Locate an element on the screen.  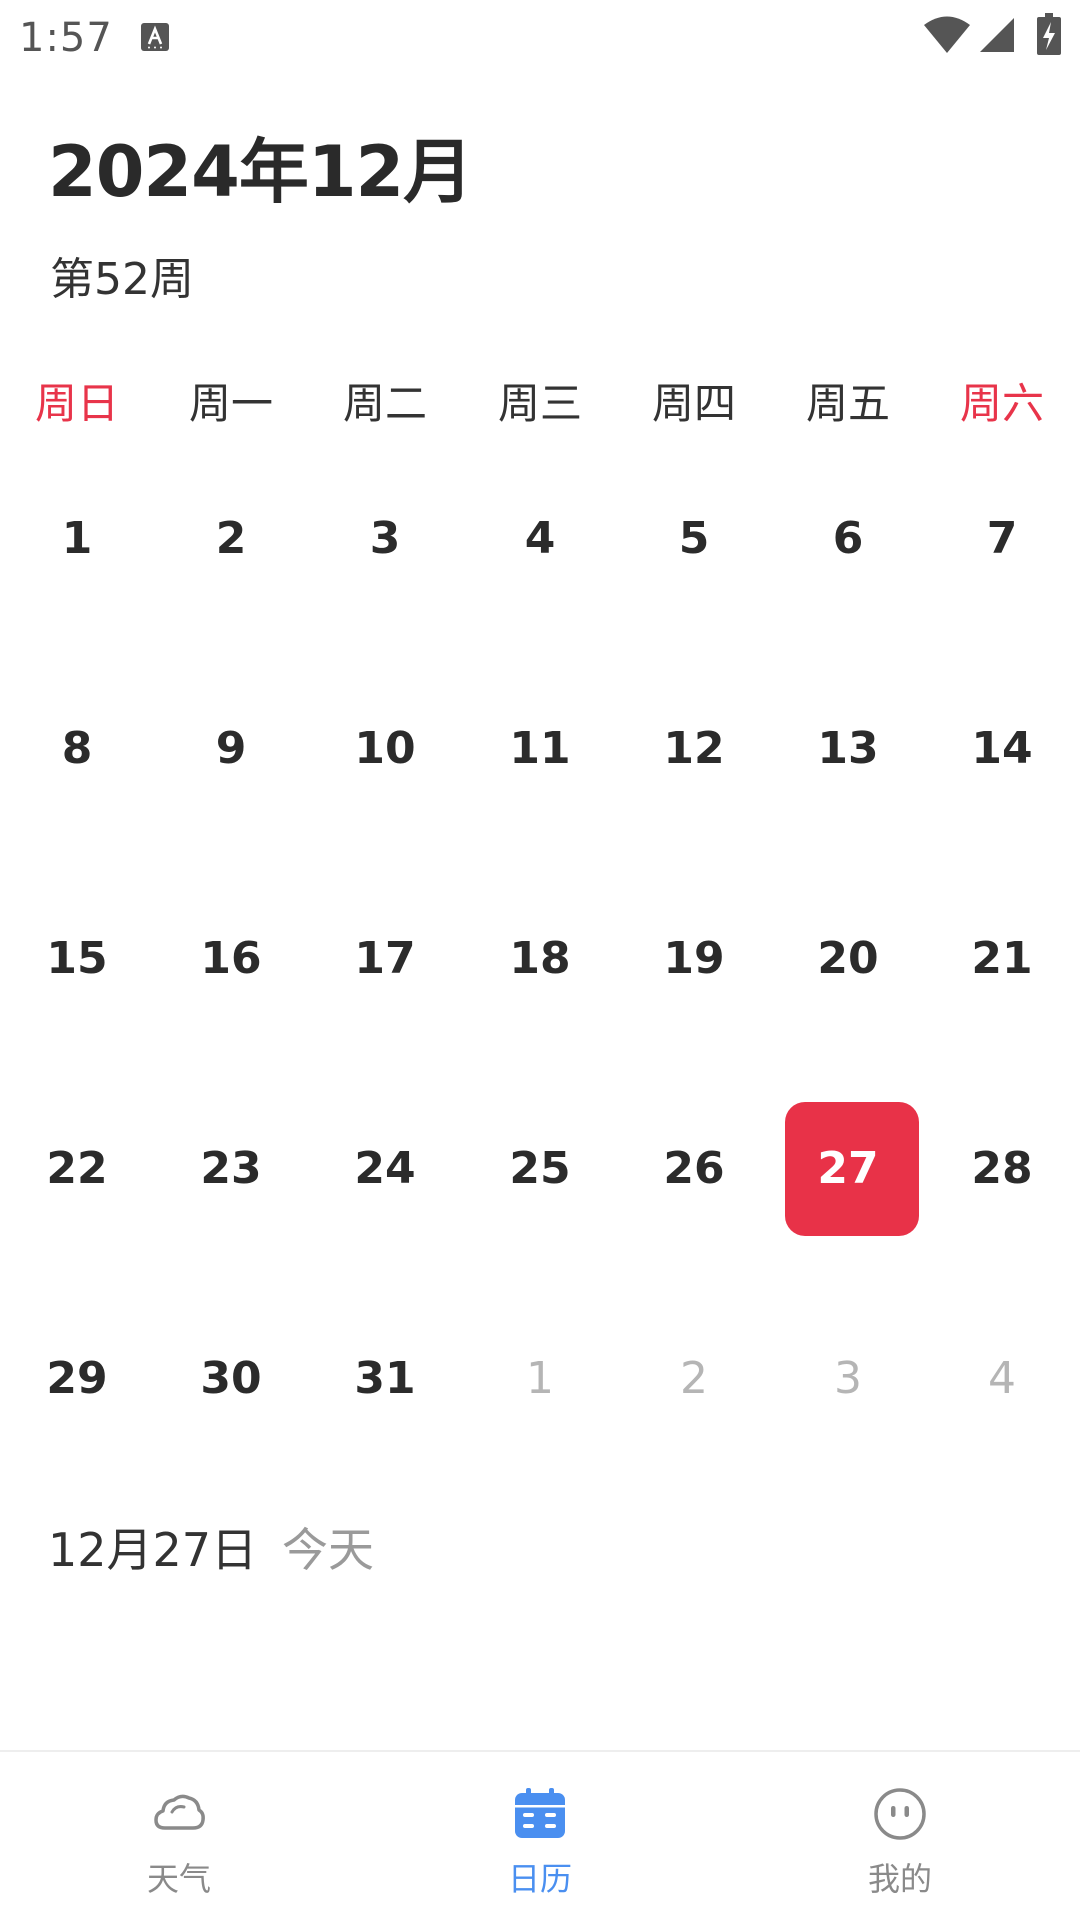
nav-item-me: 我的 is located at coordinates (900, 1836).